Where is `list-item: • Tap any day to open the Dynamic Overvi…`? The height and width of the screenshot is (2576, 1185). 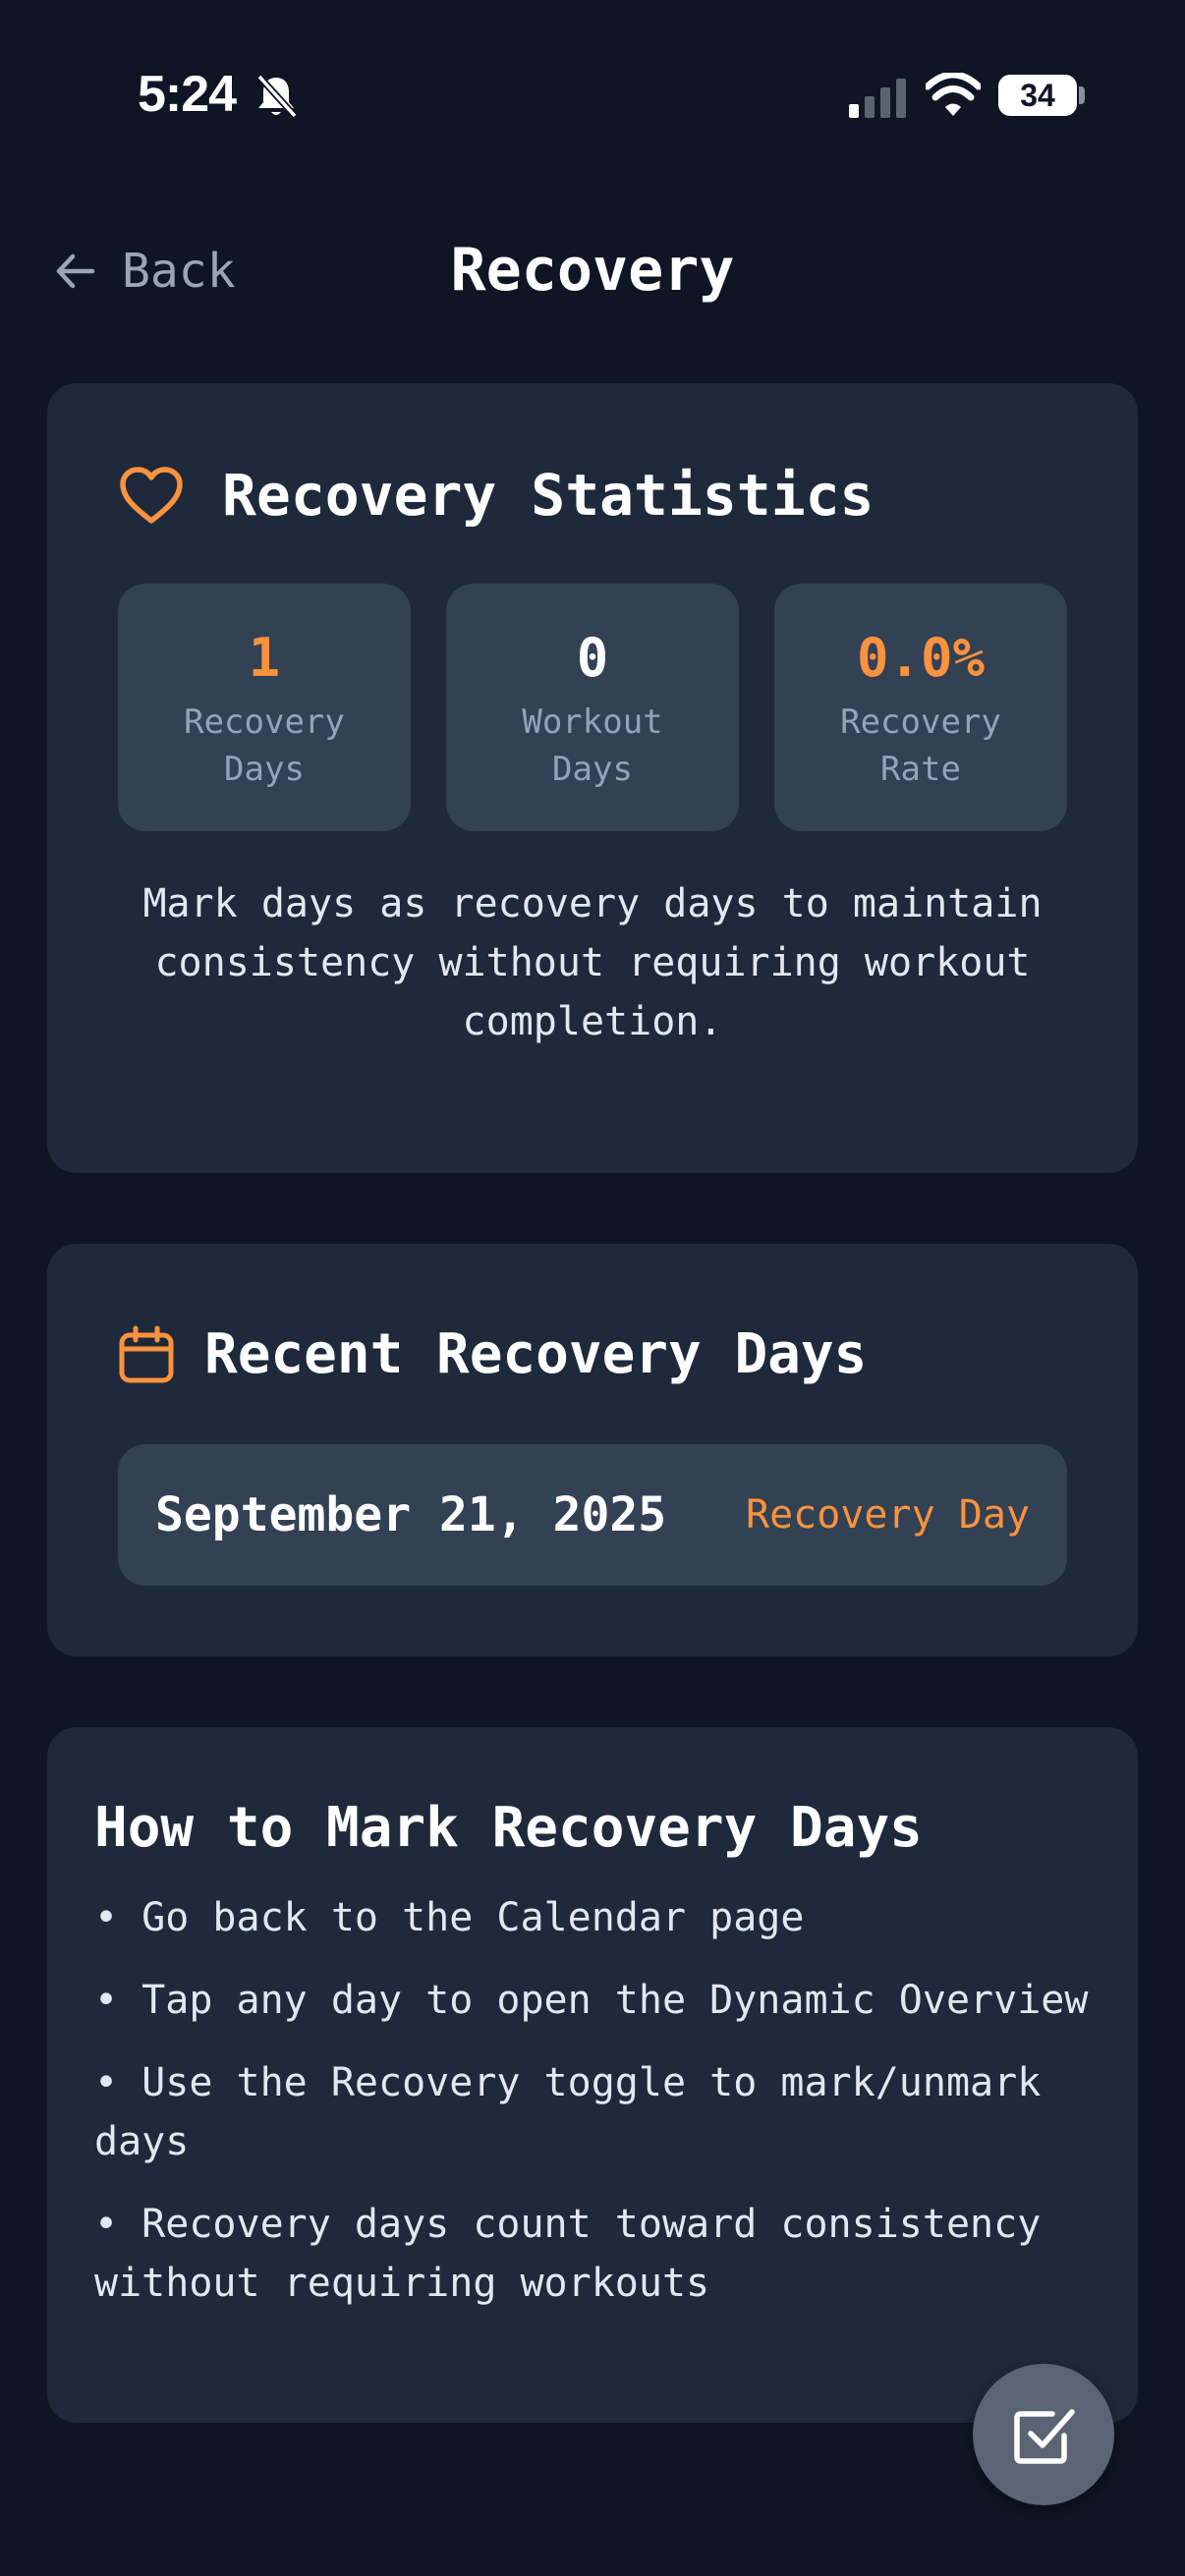 list-item: • Tap any day to open the Dynamic Overvi… is located at coordinates (592, 2000).